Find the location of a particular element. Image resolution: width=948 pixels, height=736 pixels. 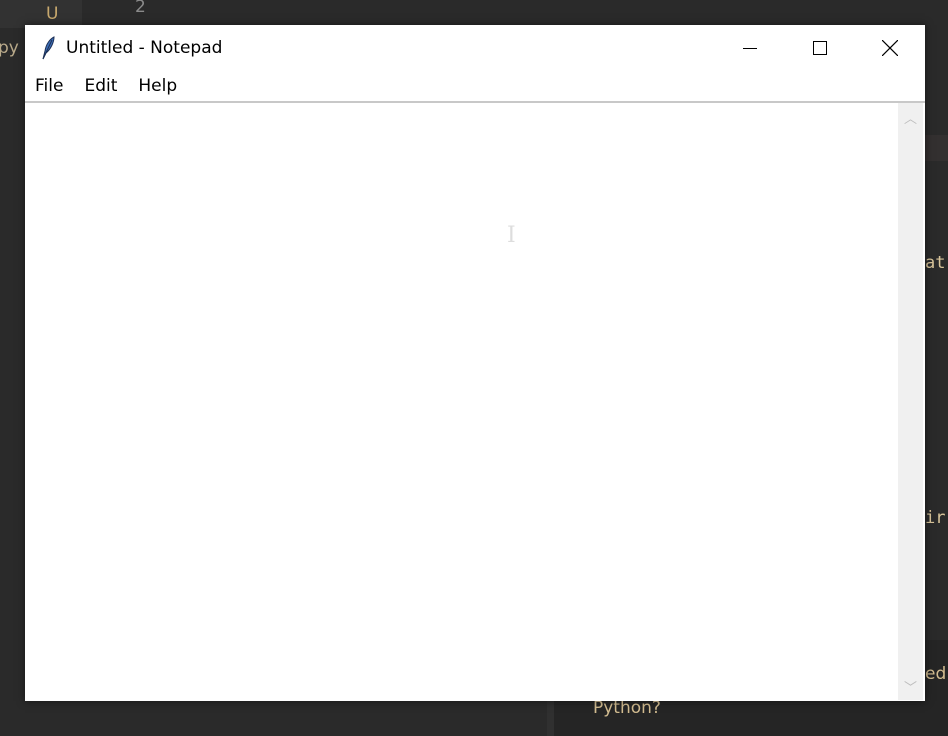

background-line-highlight is located at coordinates (936, 148).